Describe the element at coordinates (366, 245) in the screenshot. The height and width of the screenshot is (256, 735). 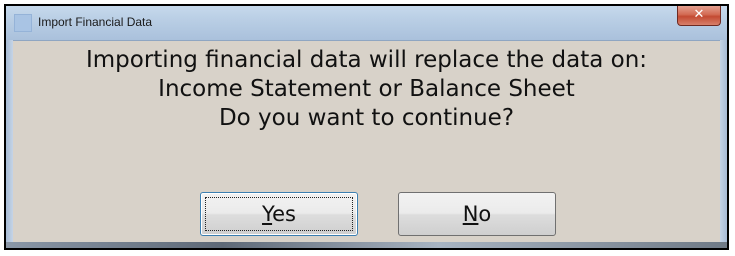
I see `window-bottom-edge` at that location.